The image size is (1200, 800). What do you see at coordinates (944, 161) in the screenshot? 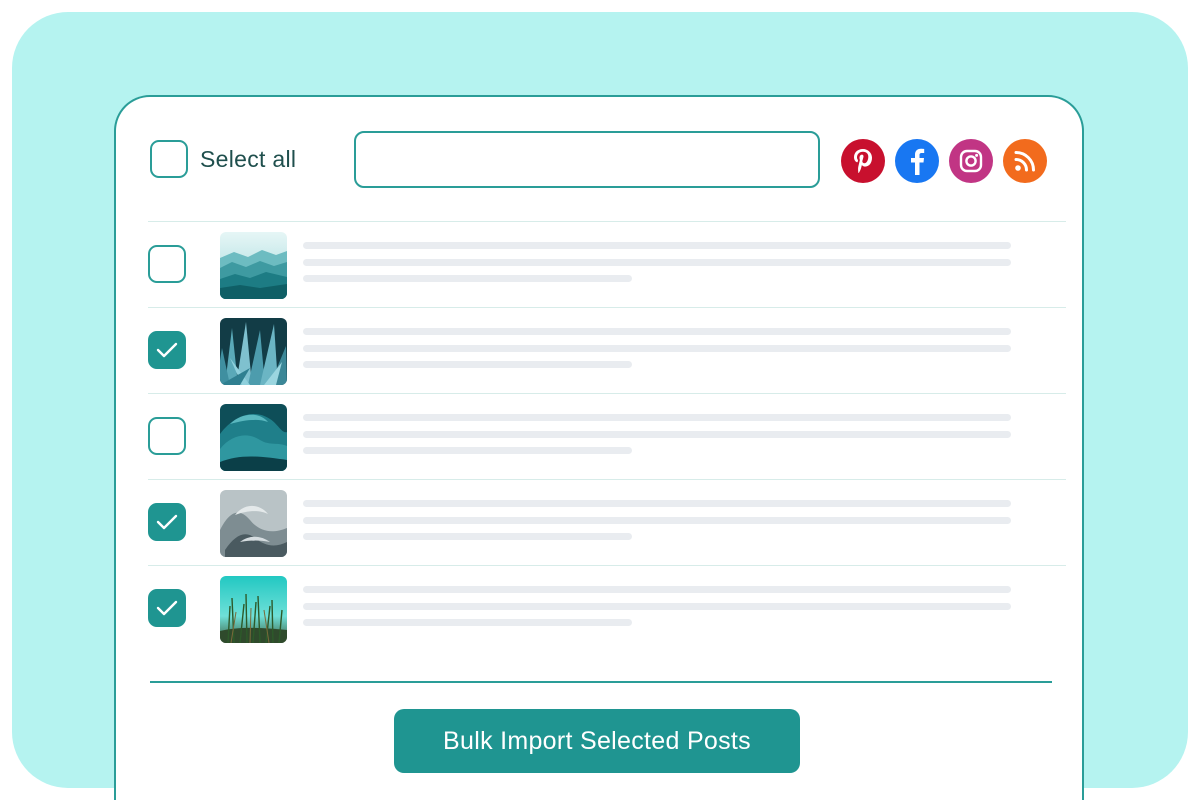
I see `social-source-icons` at bounding box center [944, 161].